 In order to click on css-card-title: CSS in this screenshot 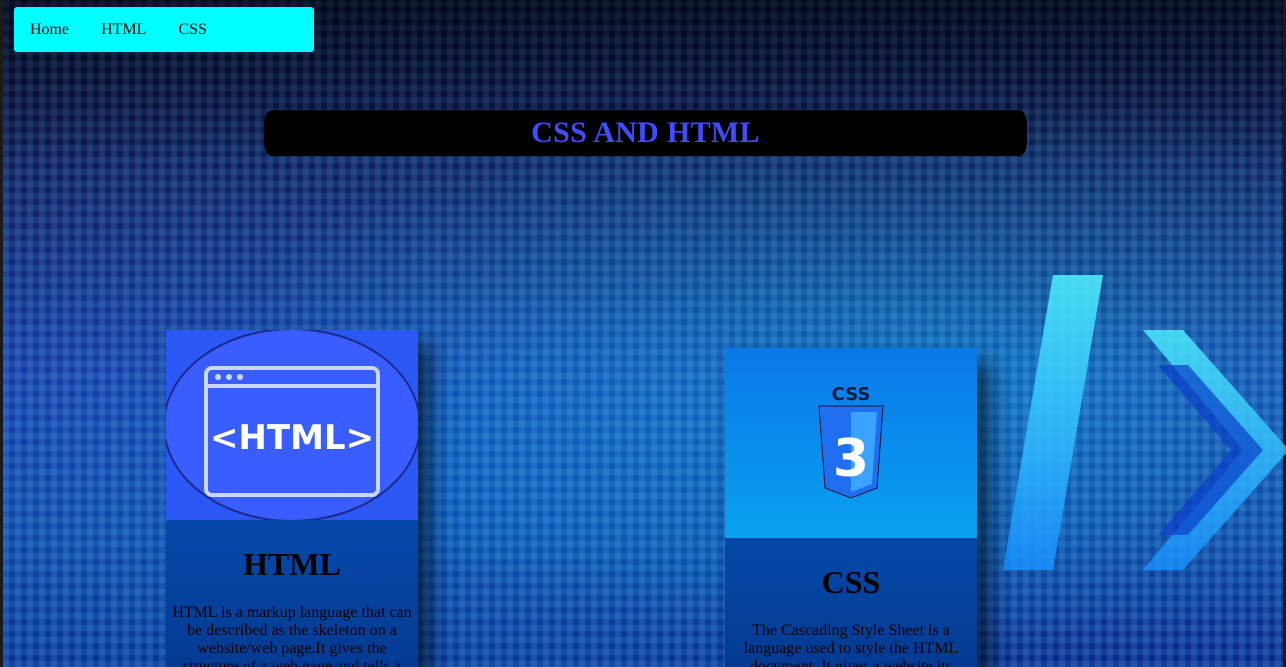, I will do `click(851, 582)`.